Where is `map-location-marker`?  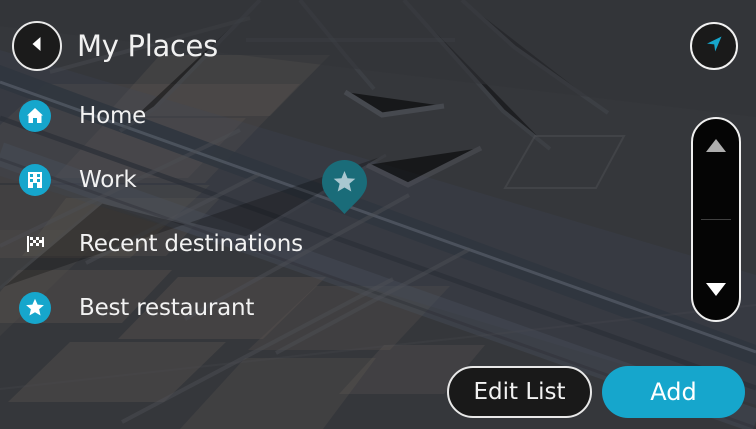
map-location-marker is located at coordinates (344, 187).